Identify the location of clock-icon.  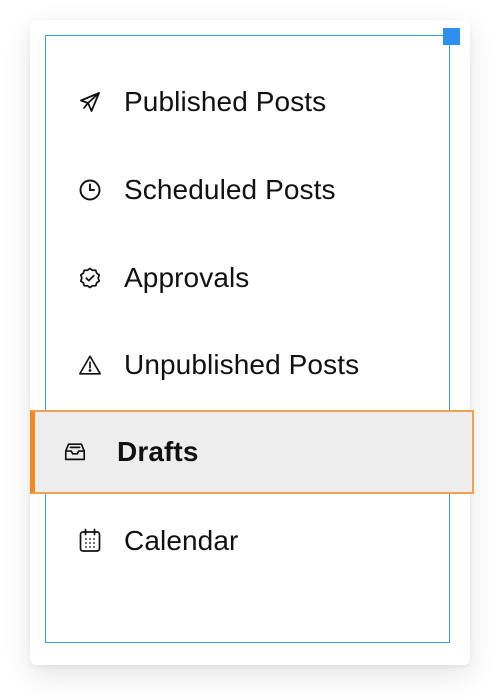
(90, 190).